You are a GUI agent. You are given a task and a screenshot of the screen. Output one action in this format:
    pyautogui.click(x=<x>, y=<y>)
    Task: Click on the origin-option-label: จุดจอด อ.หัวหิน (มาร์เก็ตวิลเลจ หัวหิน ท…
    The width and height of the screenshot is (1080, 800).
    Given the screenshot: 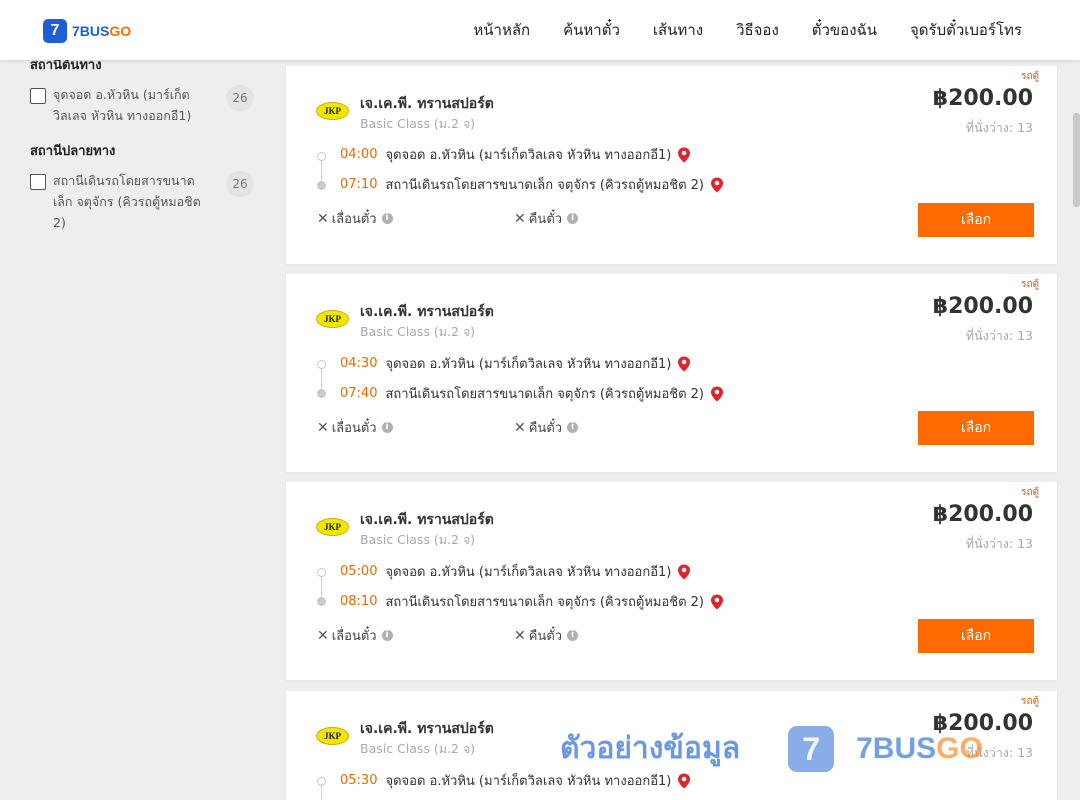 What is the action you would take?
    pyautogui.click(x=122, y=105)
    